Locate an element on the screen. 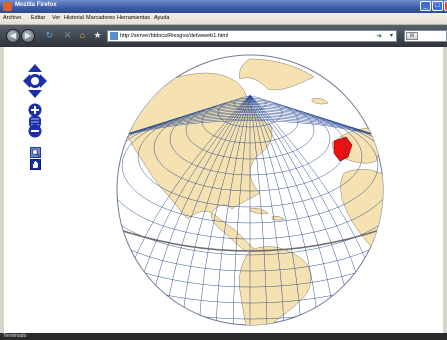  status-text: Terminado is located at coordinates (15, 336).